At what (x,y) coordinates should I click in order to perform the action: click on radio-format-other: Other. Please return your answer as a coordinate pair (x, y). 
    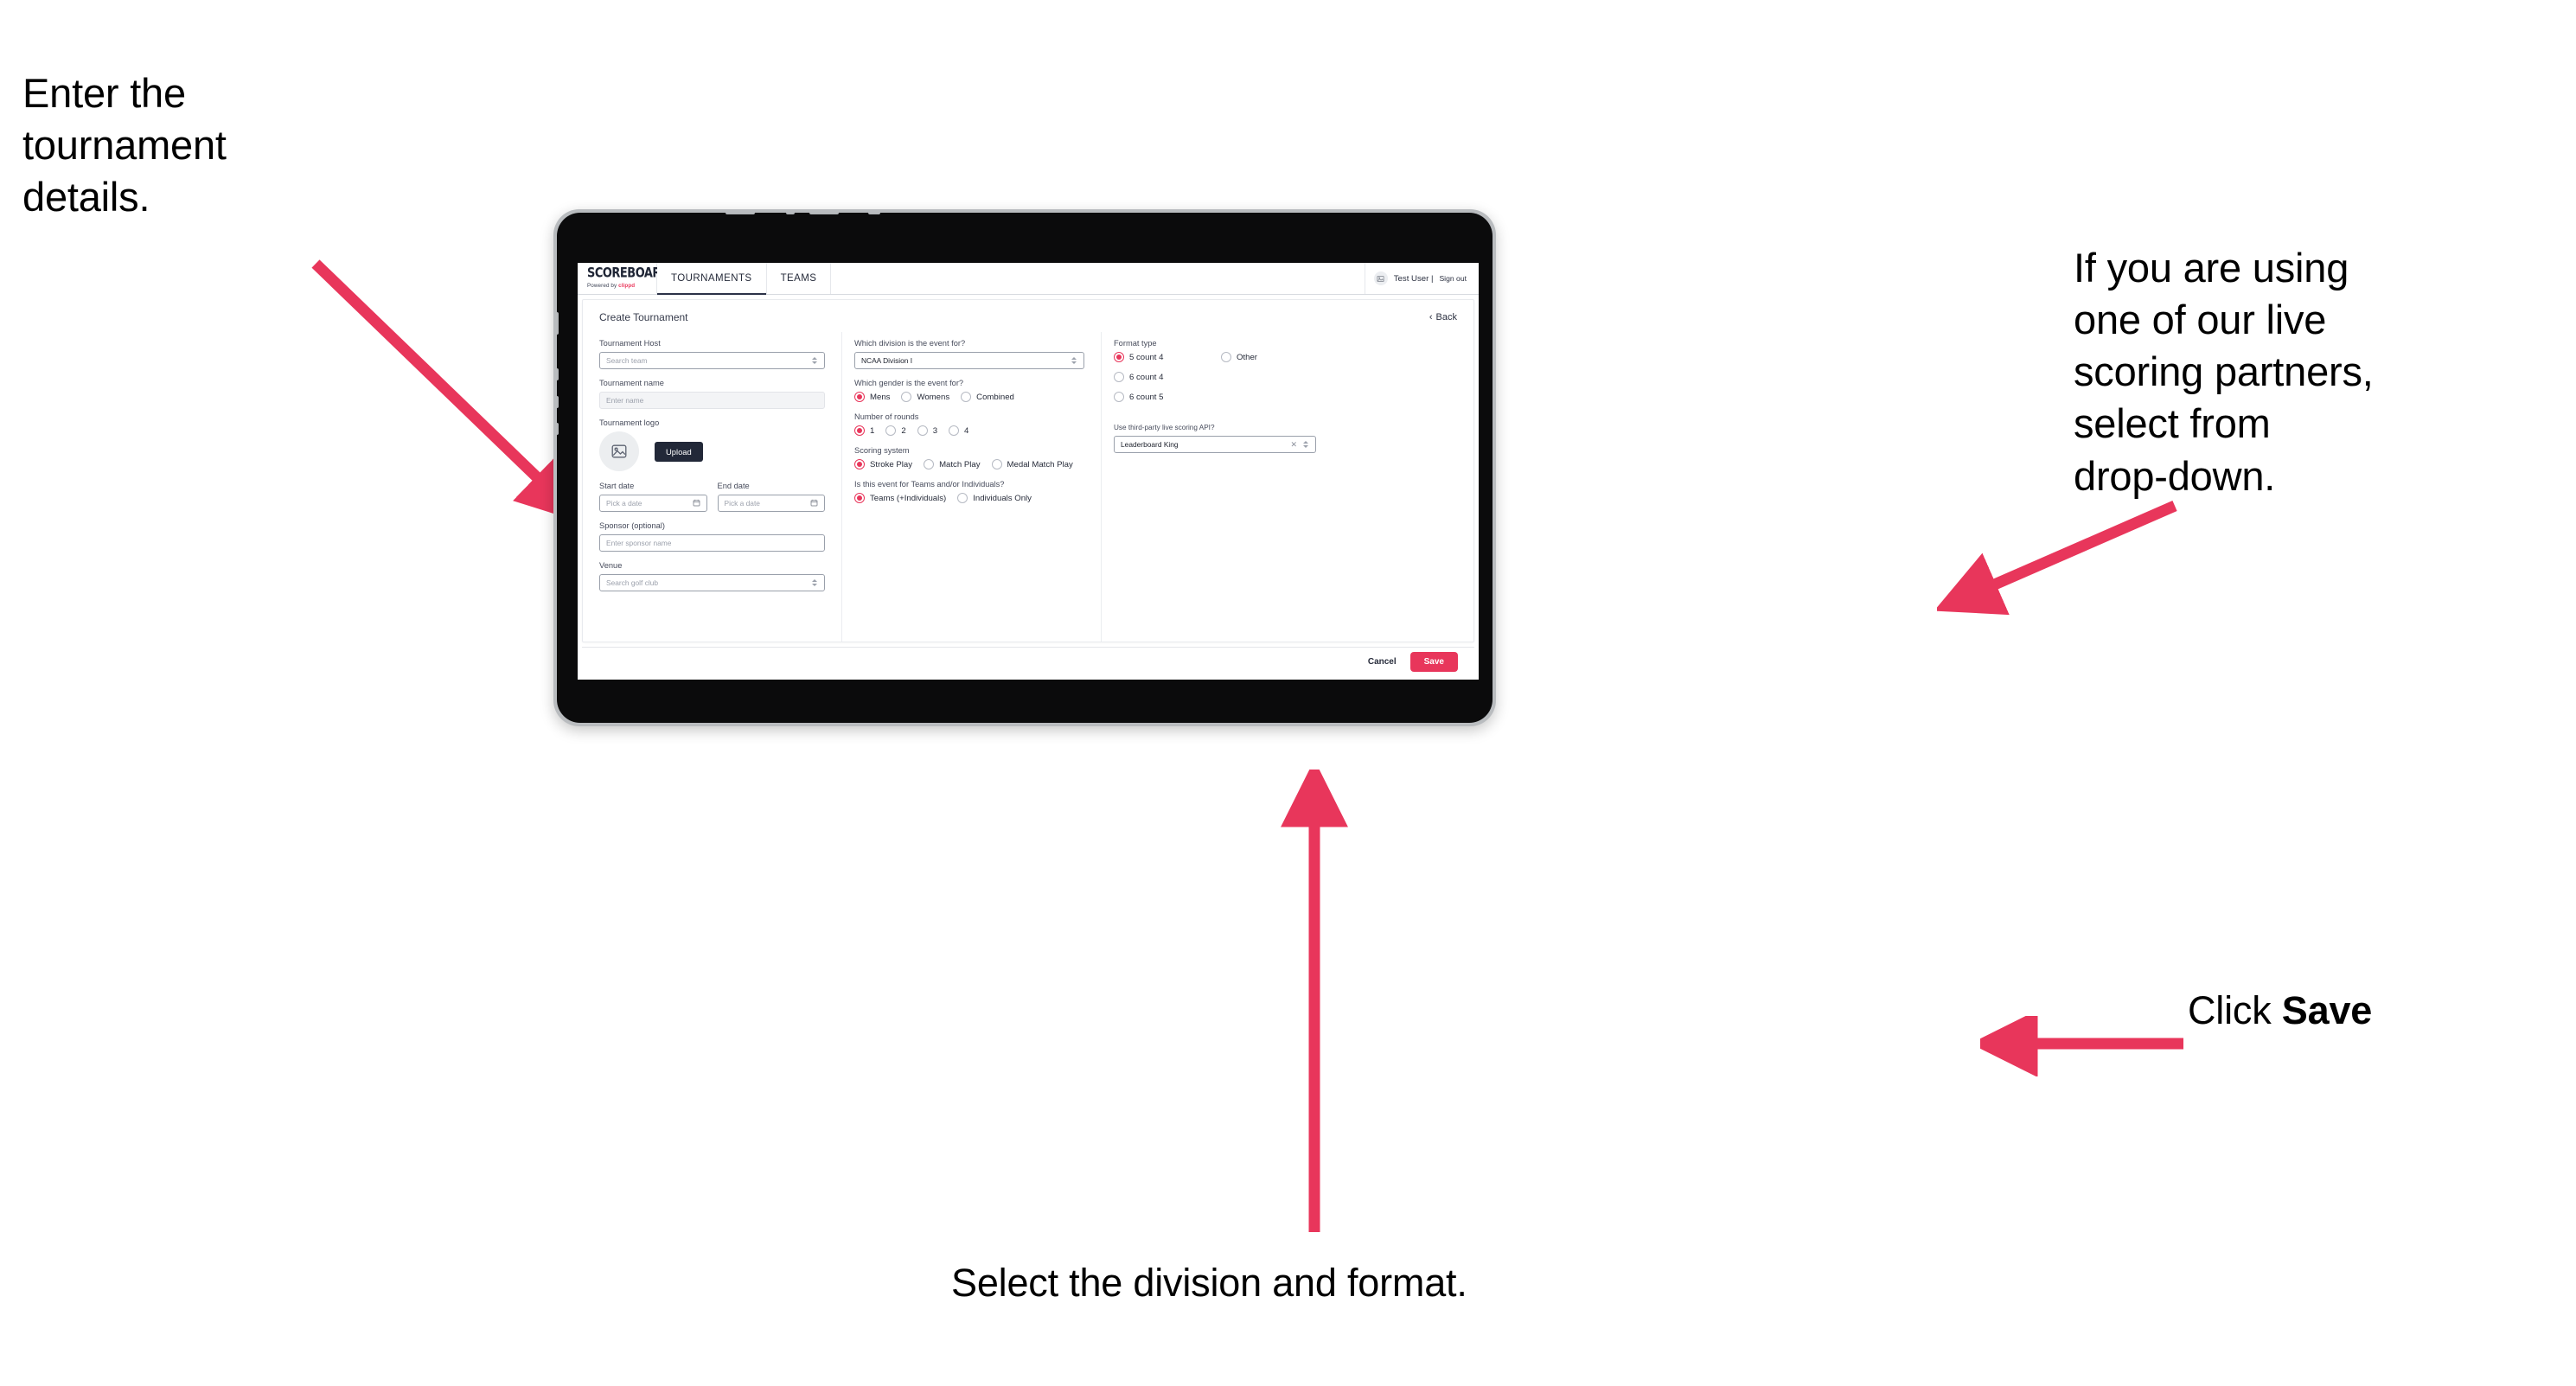
    Looking at the image, I should click on (1239, 357).